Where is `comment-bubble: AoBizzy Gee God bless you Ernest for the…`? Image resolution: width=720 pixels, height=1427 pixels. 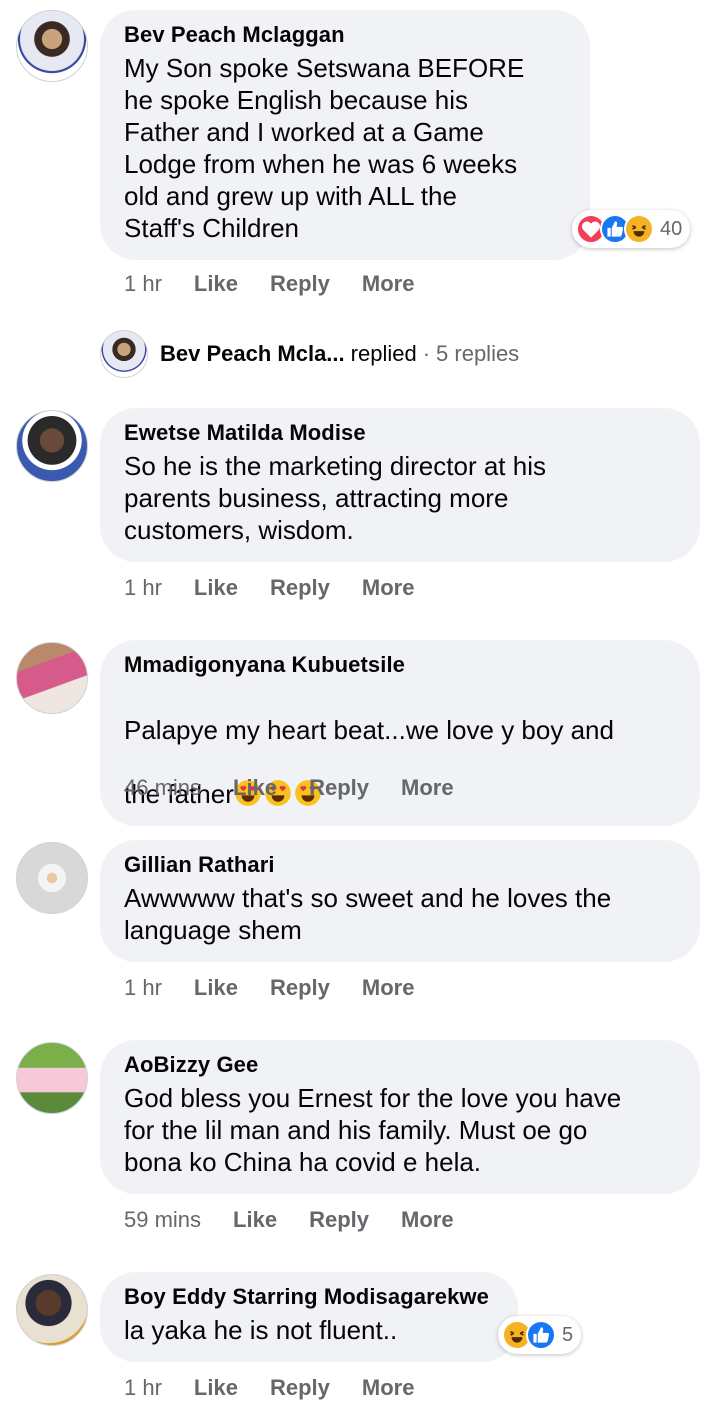
comment-bubble: AoBizzy Gee God bless you Ernest for the… is located at coordinates (400, 1117).